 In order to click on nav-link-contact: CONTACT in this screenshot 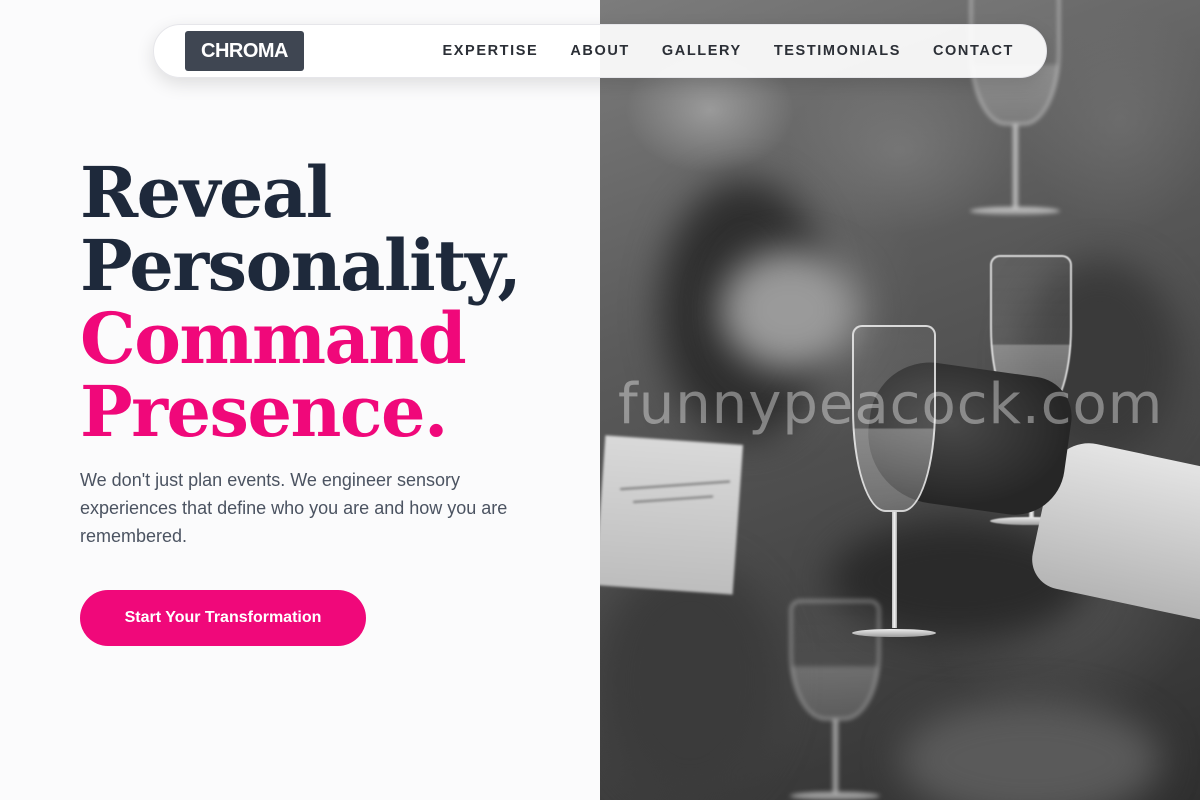, I will do `click(973, 51)`.